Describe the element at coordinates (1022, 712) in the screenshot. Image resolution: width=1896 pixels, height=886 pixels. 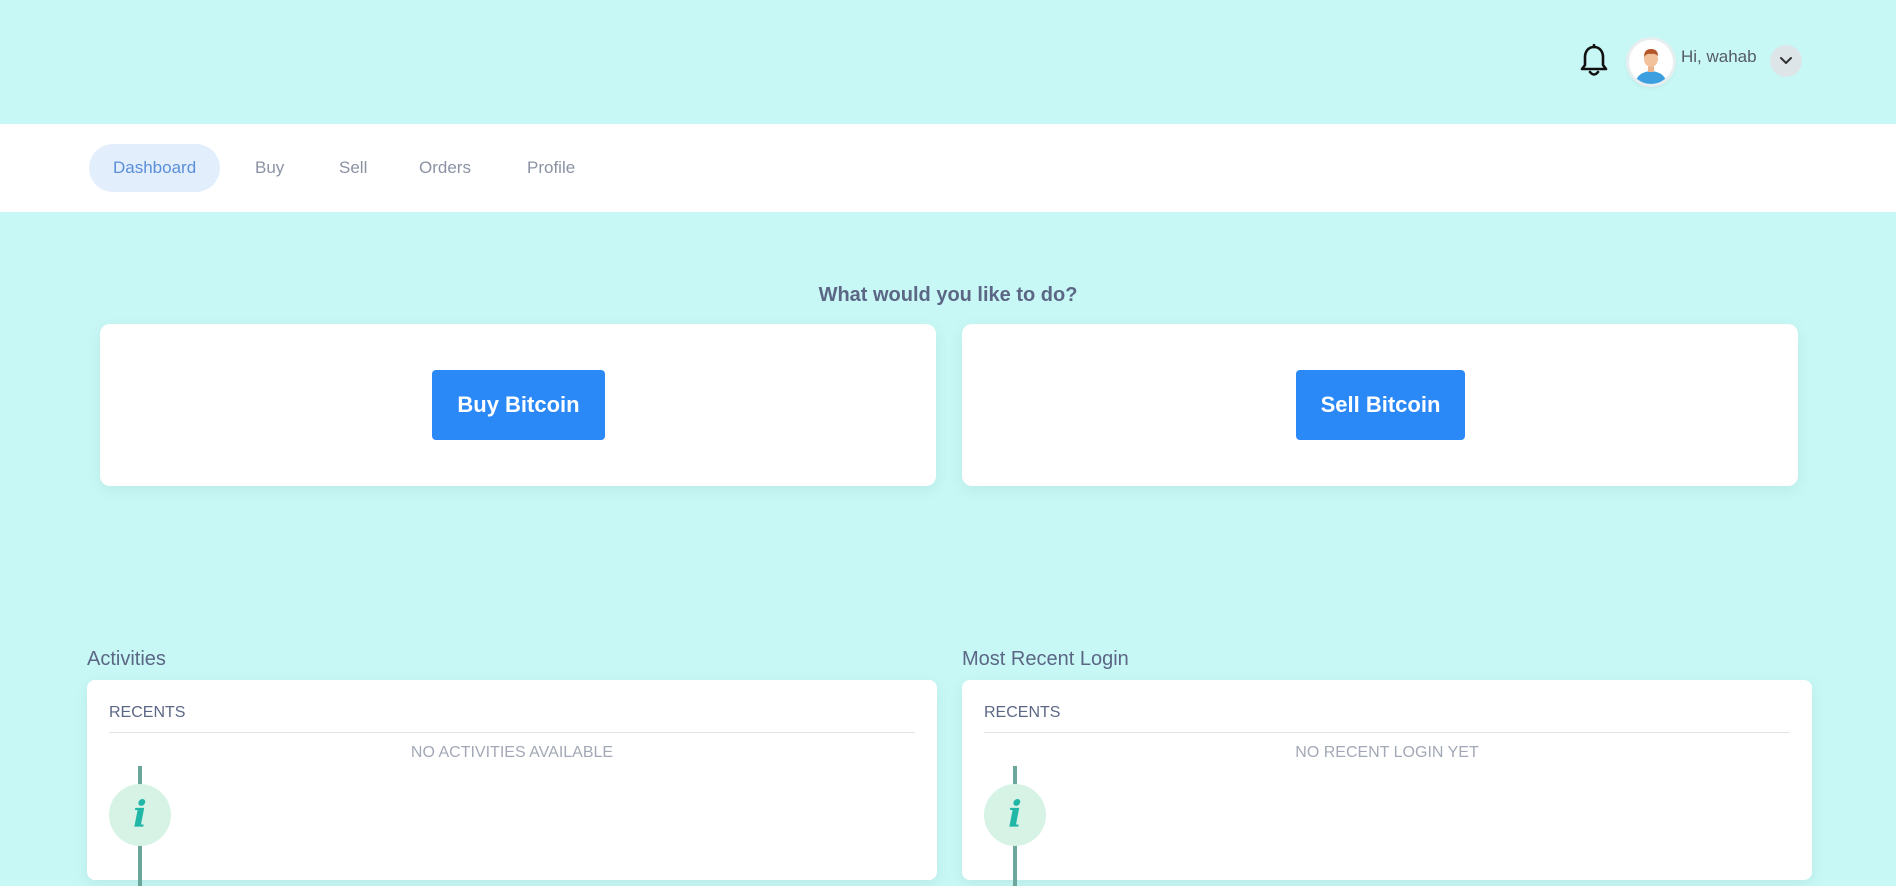
I see `recent-login-recents-label: RECENTS` at that location.